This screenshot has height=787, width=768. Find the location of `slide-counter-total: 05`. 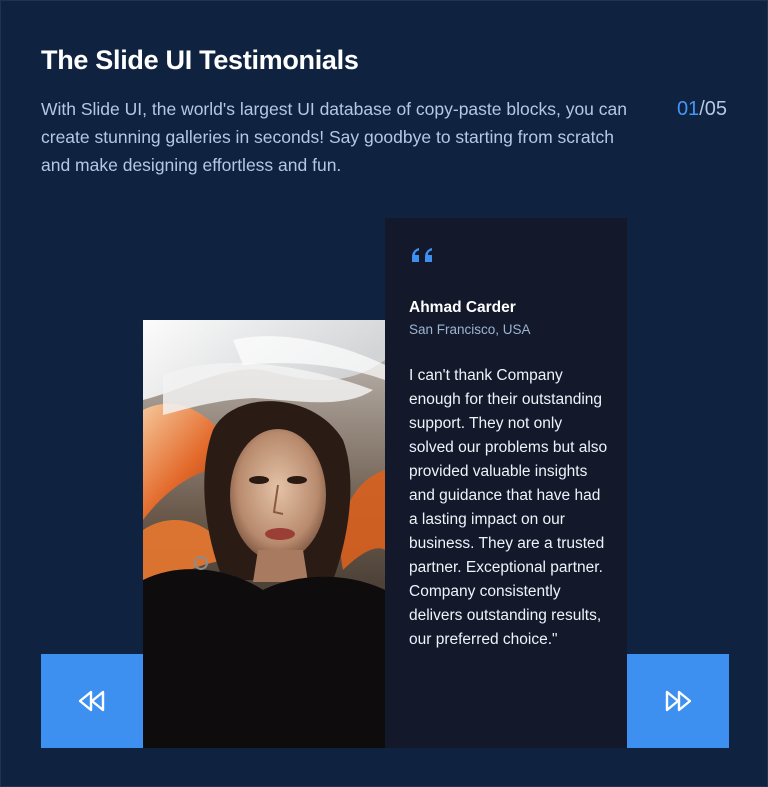

slide-counter-total: 05 is located at coordinates (715, 109).